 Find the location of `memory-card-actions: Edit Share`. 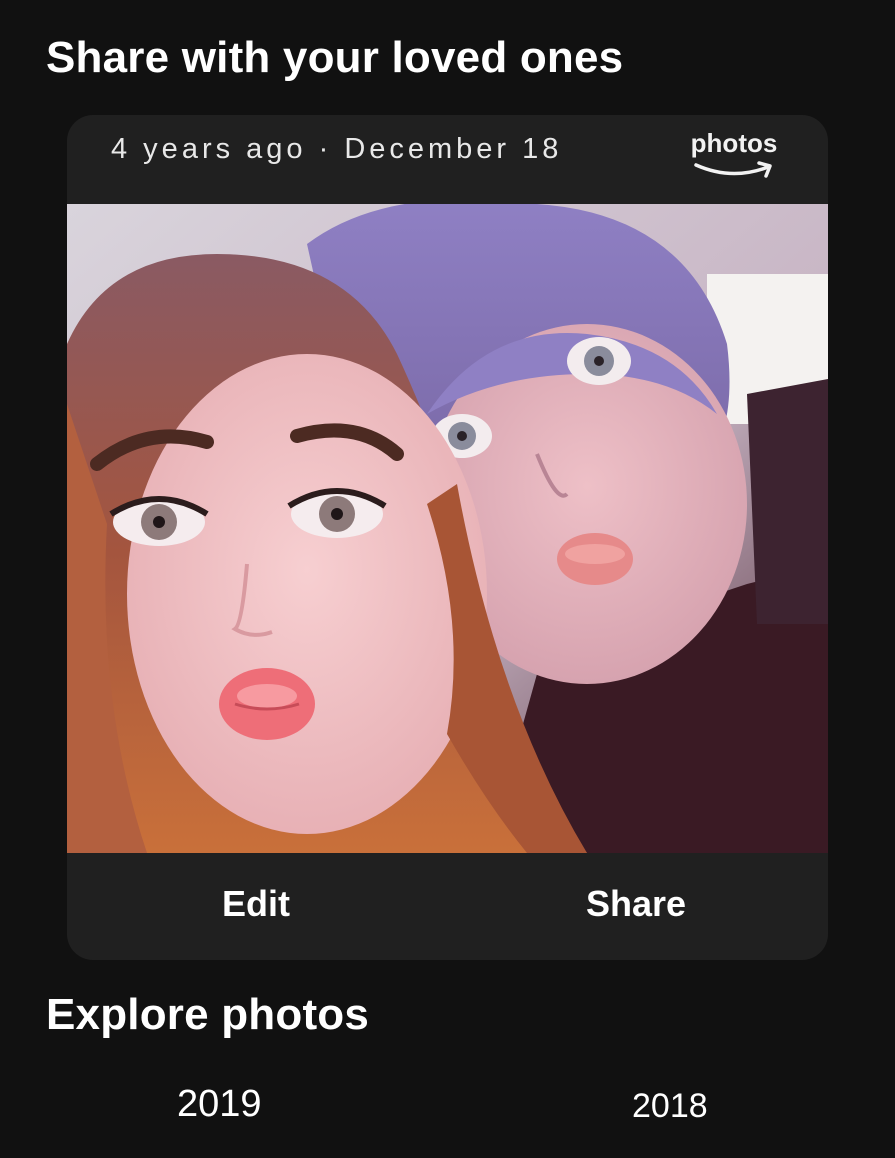

memory-card-actions: Edit Share is located at coordinates (447, 906).